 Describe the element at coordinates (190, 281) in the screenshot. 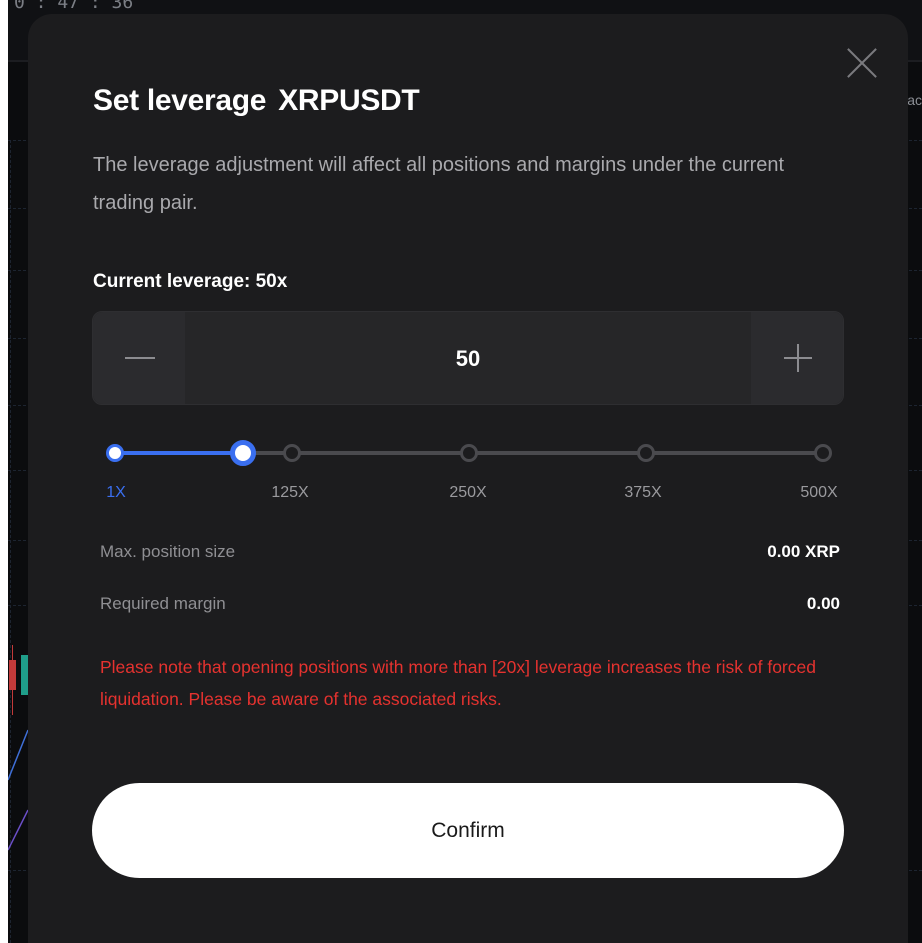

I see `current-leverage-label: Current leverage: 50x` at that location.